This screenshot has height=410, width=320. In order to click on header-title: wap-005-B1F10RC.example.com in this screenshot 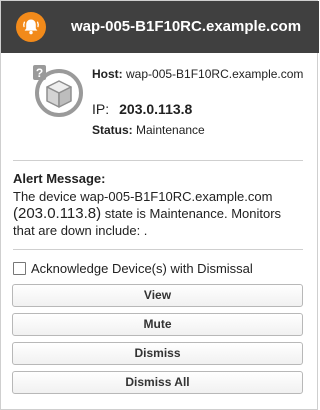, I will do `click(186, 26)`.